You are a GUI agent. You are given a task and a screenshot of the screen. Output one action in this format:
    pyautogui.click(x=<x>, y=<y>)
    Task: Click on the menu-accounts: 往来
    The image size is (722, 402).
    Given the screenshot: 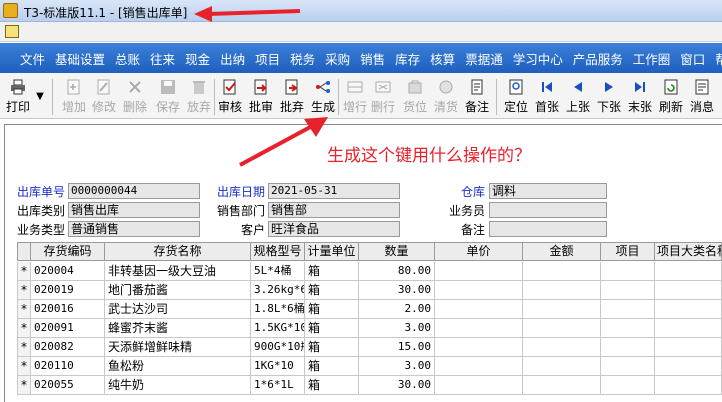 What is the action you would take?
    pyautogui.click(x=162, y=58)
    